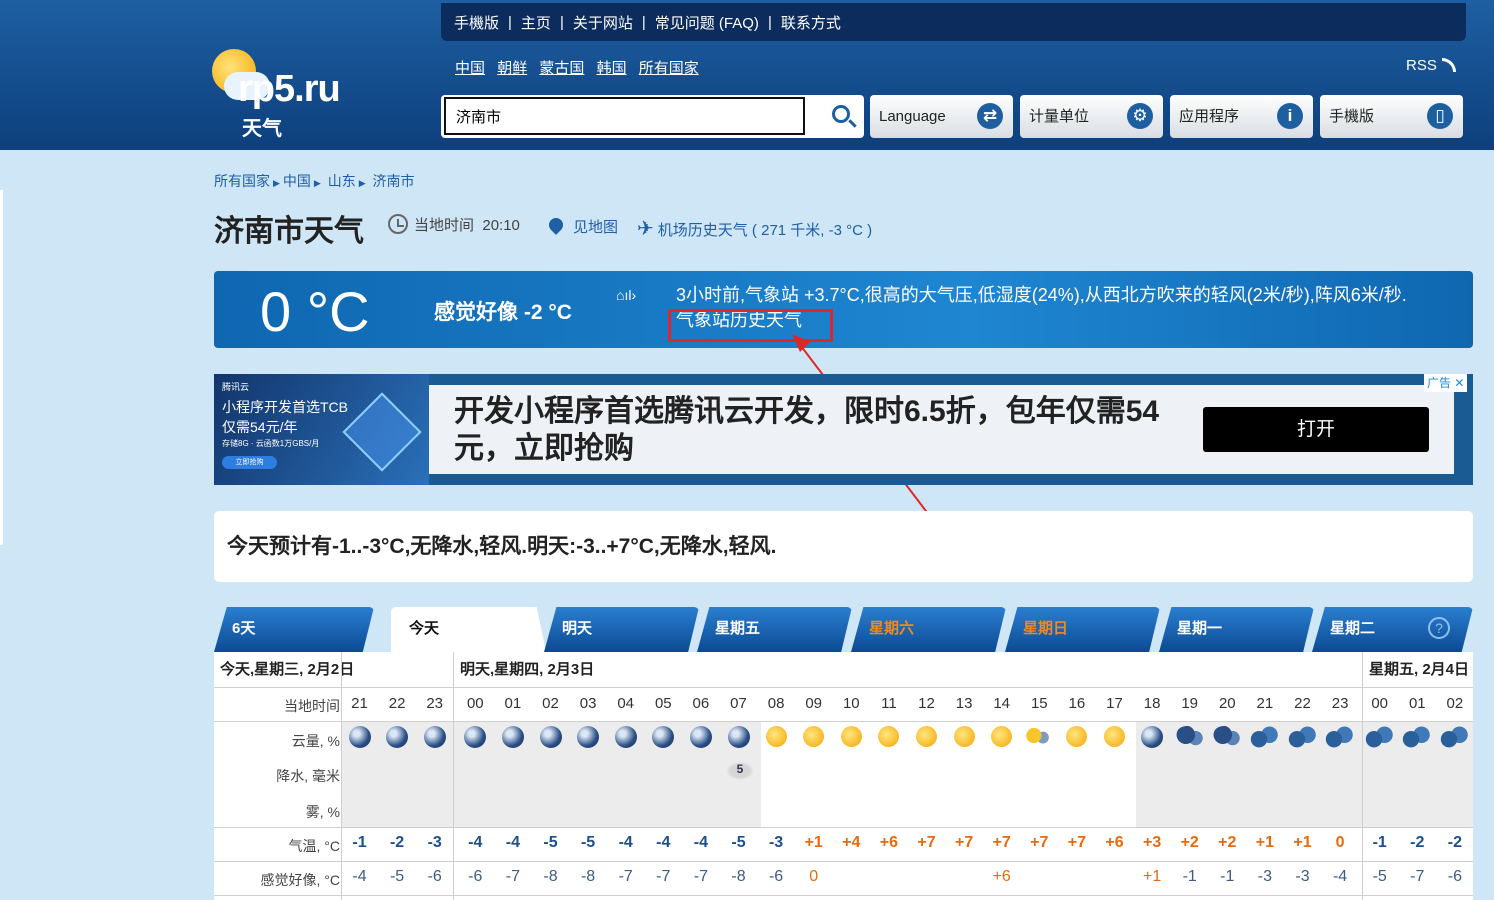 Image resolution: width=1494 pixels, height=900 pixels. I want to click on feels-like-cell: -3, so click(1264, 876).